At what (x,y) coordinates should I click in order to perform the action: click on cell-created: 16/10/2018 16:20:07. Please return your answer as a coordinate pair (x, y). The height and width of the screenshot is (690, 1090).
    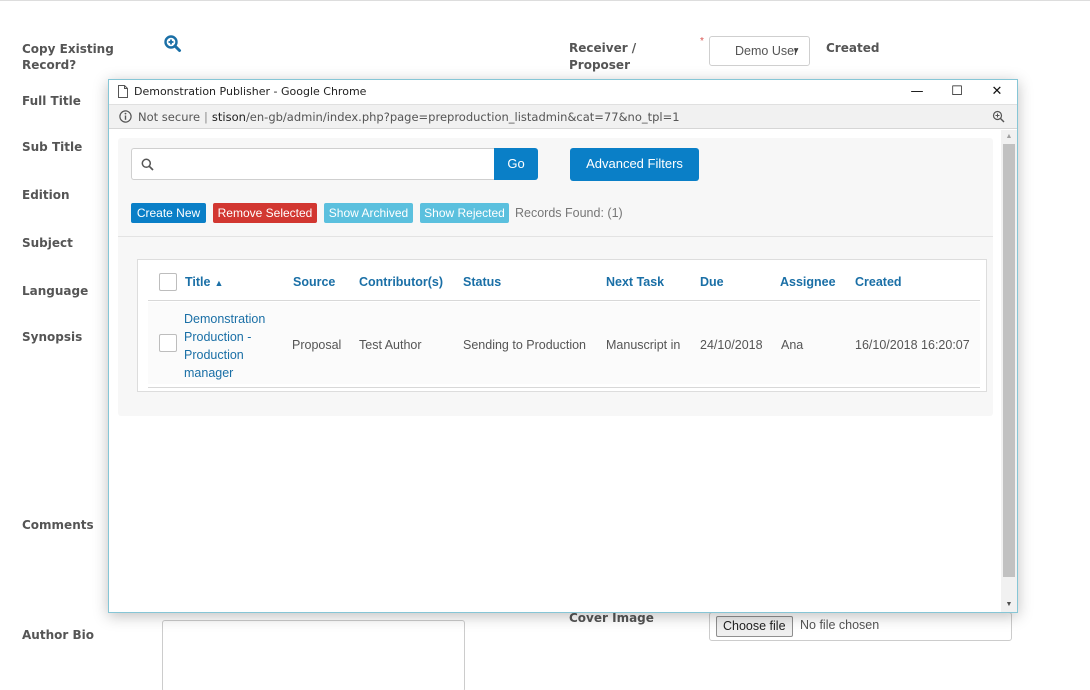
    Looking at the image, I should click on (912, 345).